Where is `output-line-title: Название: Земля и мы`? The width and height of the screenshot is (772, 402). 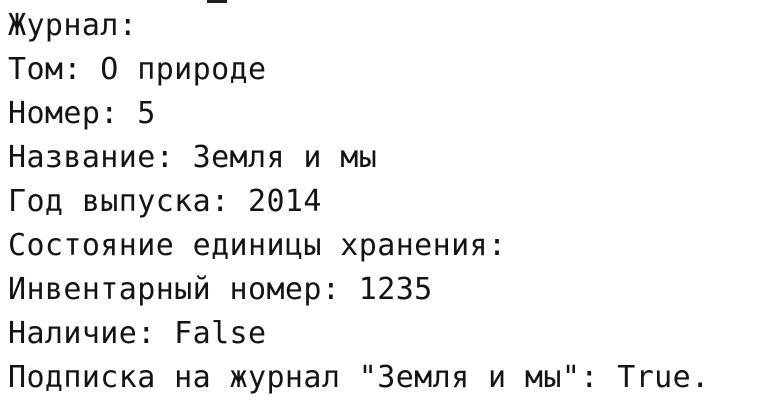
output-line-title: Название: Земля и мы is located at coordinates (193, 157).